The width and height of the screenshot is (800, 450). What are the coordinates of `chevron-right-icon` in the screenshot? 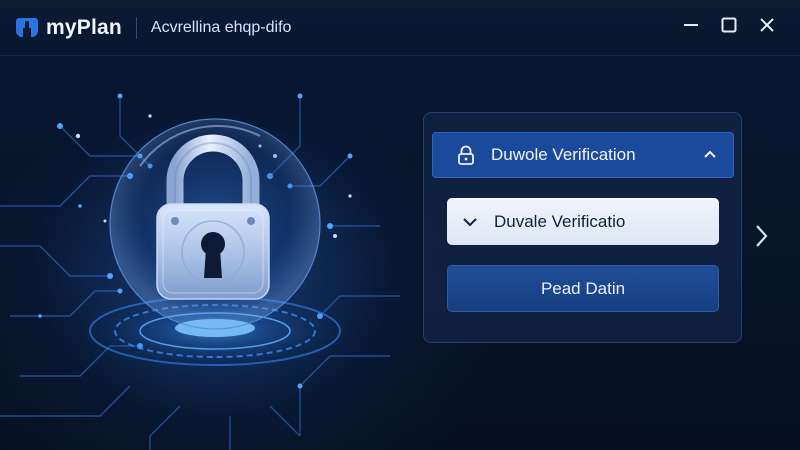 It's located at (762, 236).